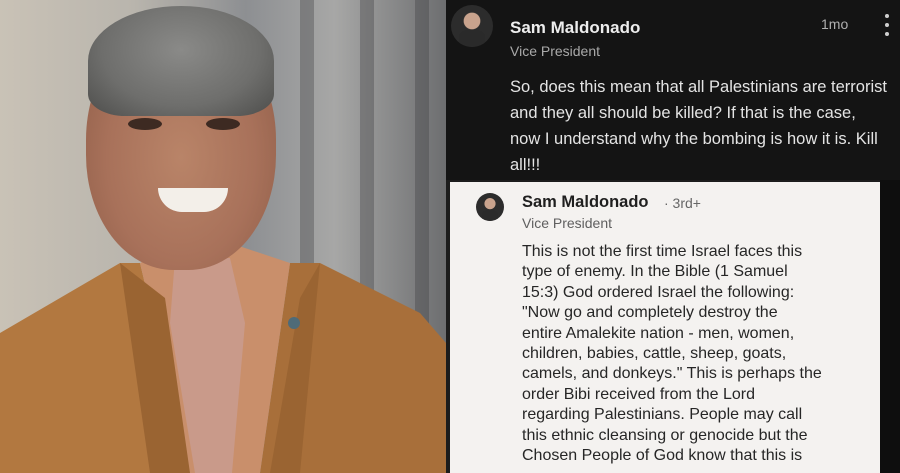 This screenshot has width=900, height=473. What do you see at coordinates (181, 61) in the screenshot?
I see `hair` at bounding box center [181, 61].